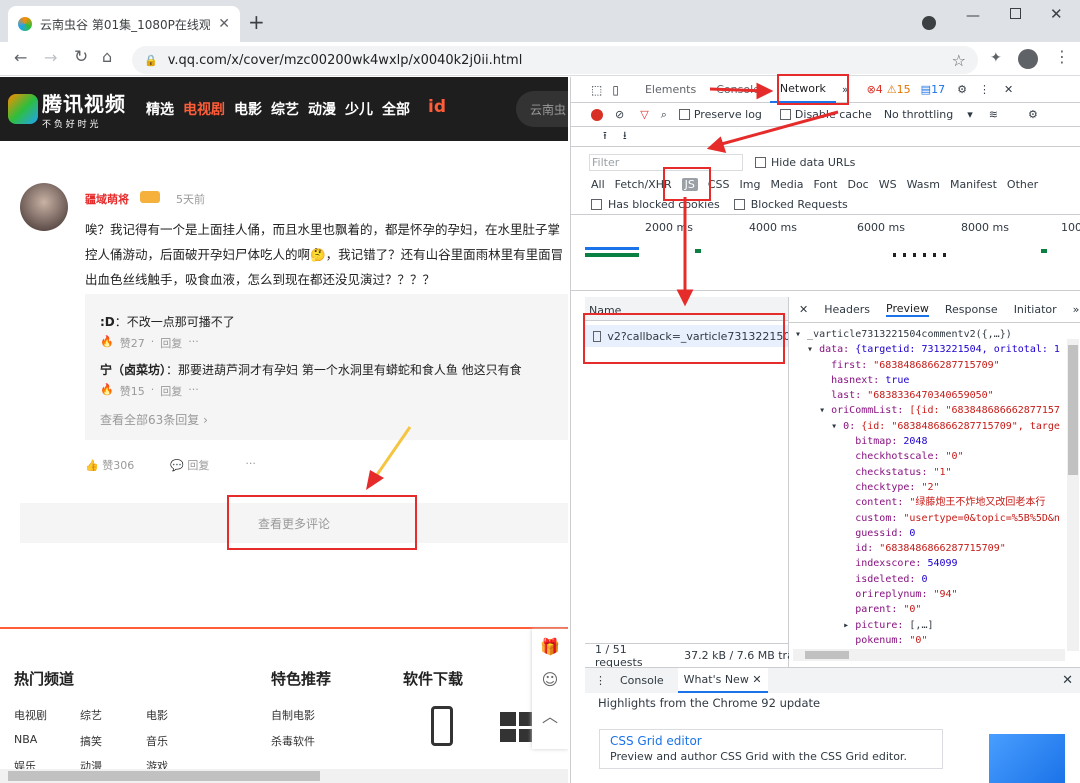 The height and width of the screenshot is (783, 1080). Describe the element at coordinates (996, 58) in the screenshot. I see `extensions-icon: ✦` at that location.